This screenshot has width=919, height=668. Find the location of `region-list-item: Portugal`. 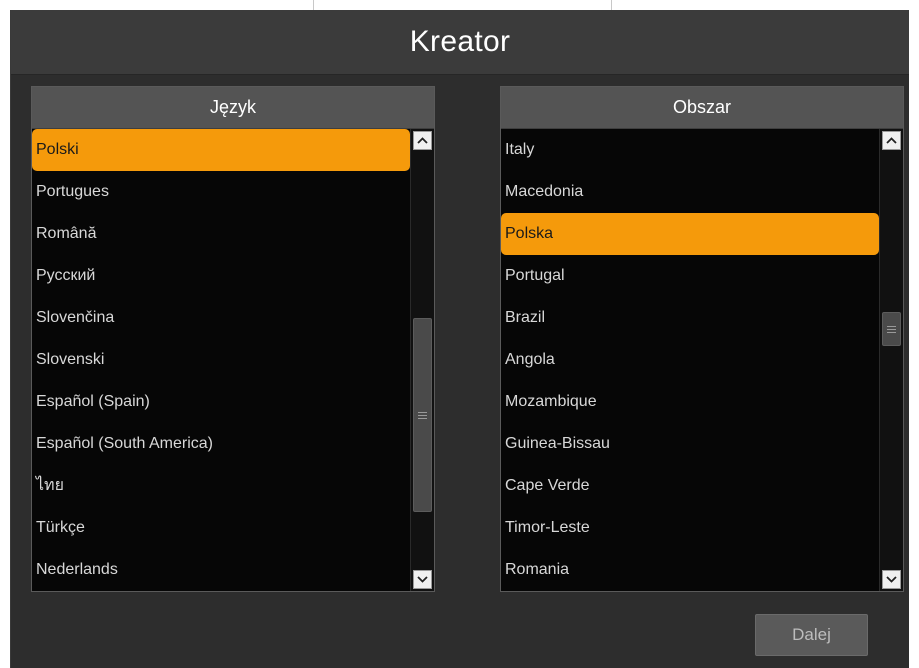

region-list-item: Portugal is located at coordinates (690, 276).